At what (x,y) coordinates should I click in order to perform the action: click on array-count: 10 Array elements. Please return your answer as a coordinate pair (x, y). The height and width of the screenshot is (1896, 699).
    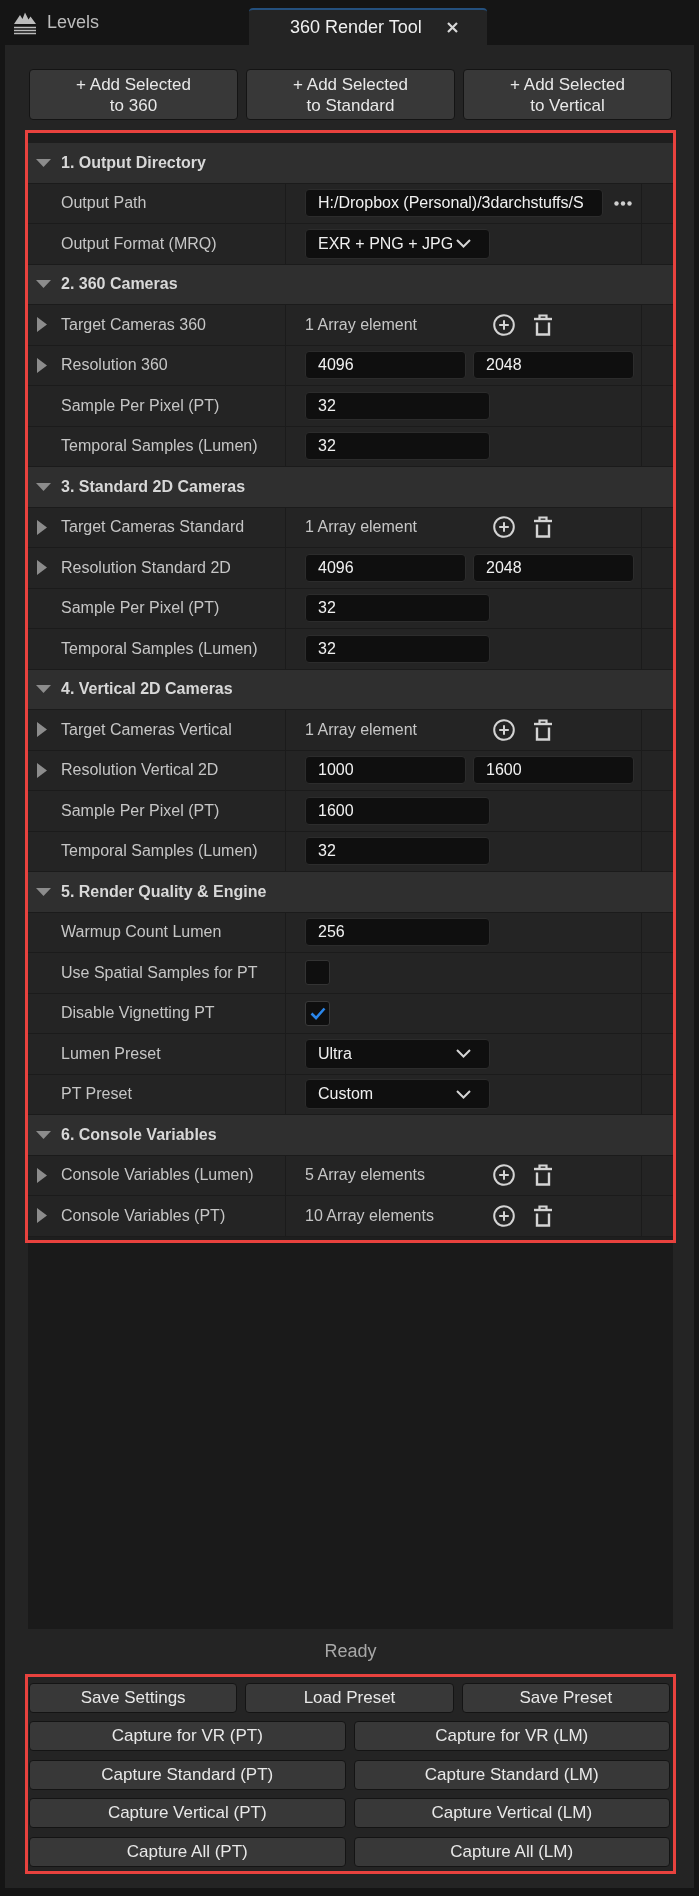
    Looking at the image, I should click on (370, 1215).